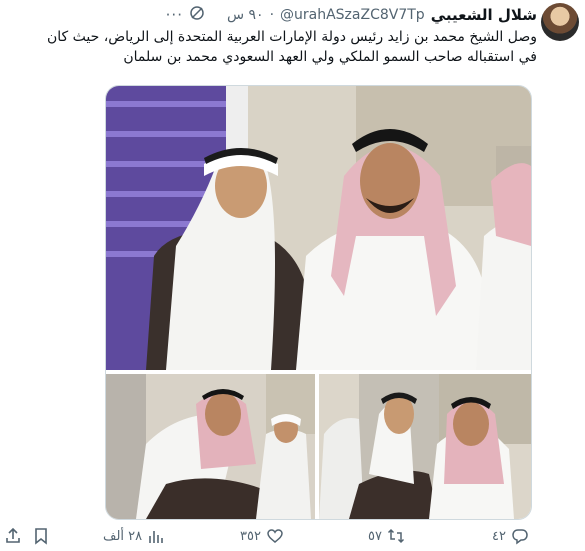 This screenshot has height=551, width=585. Describe the element at coordinates (499, 536) in the screenshot. I see `replies-count: ٤٢` at that location.